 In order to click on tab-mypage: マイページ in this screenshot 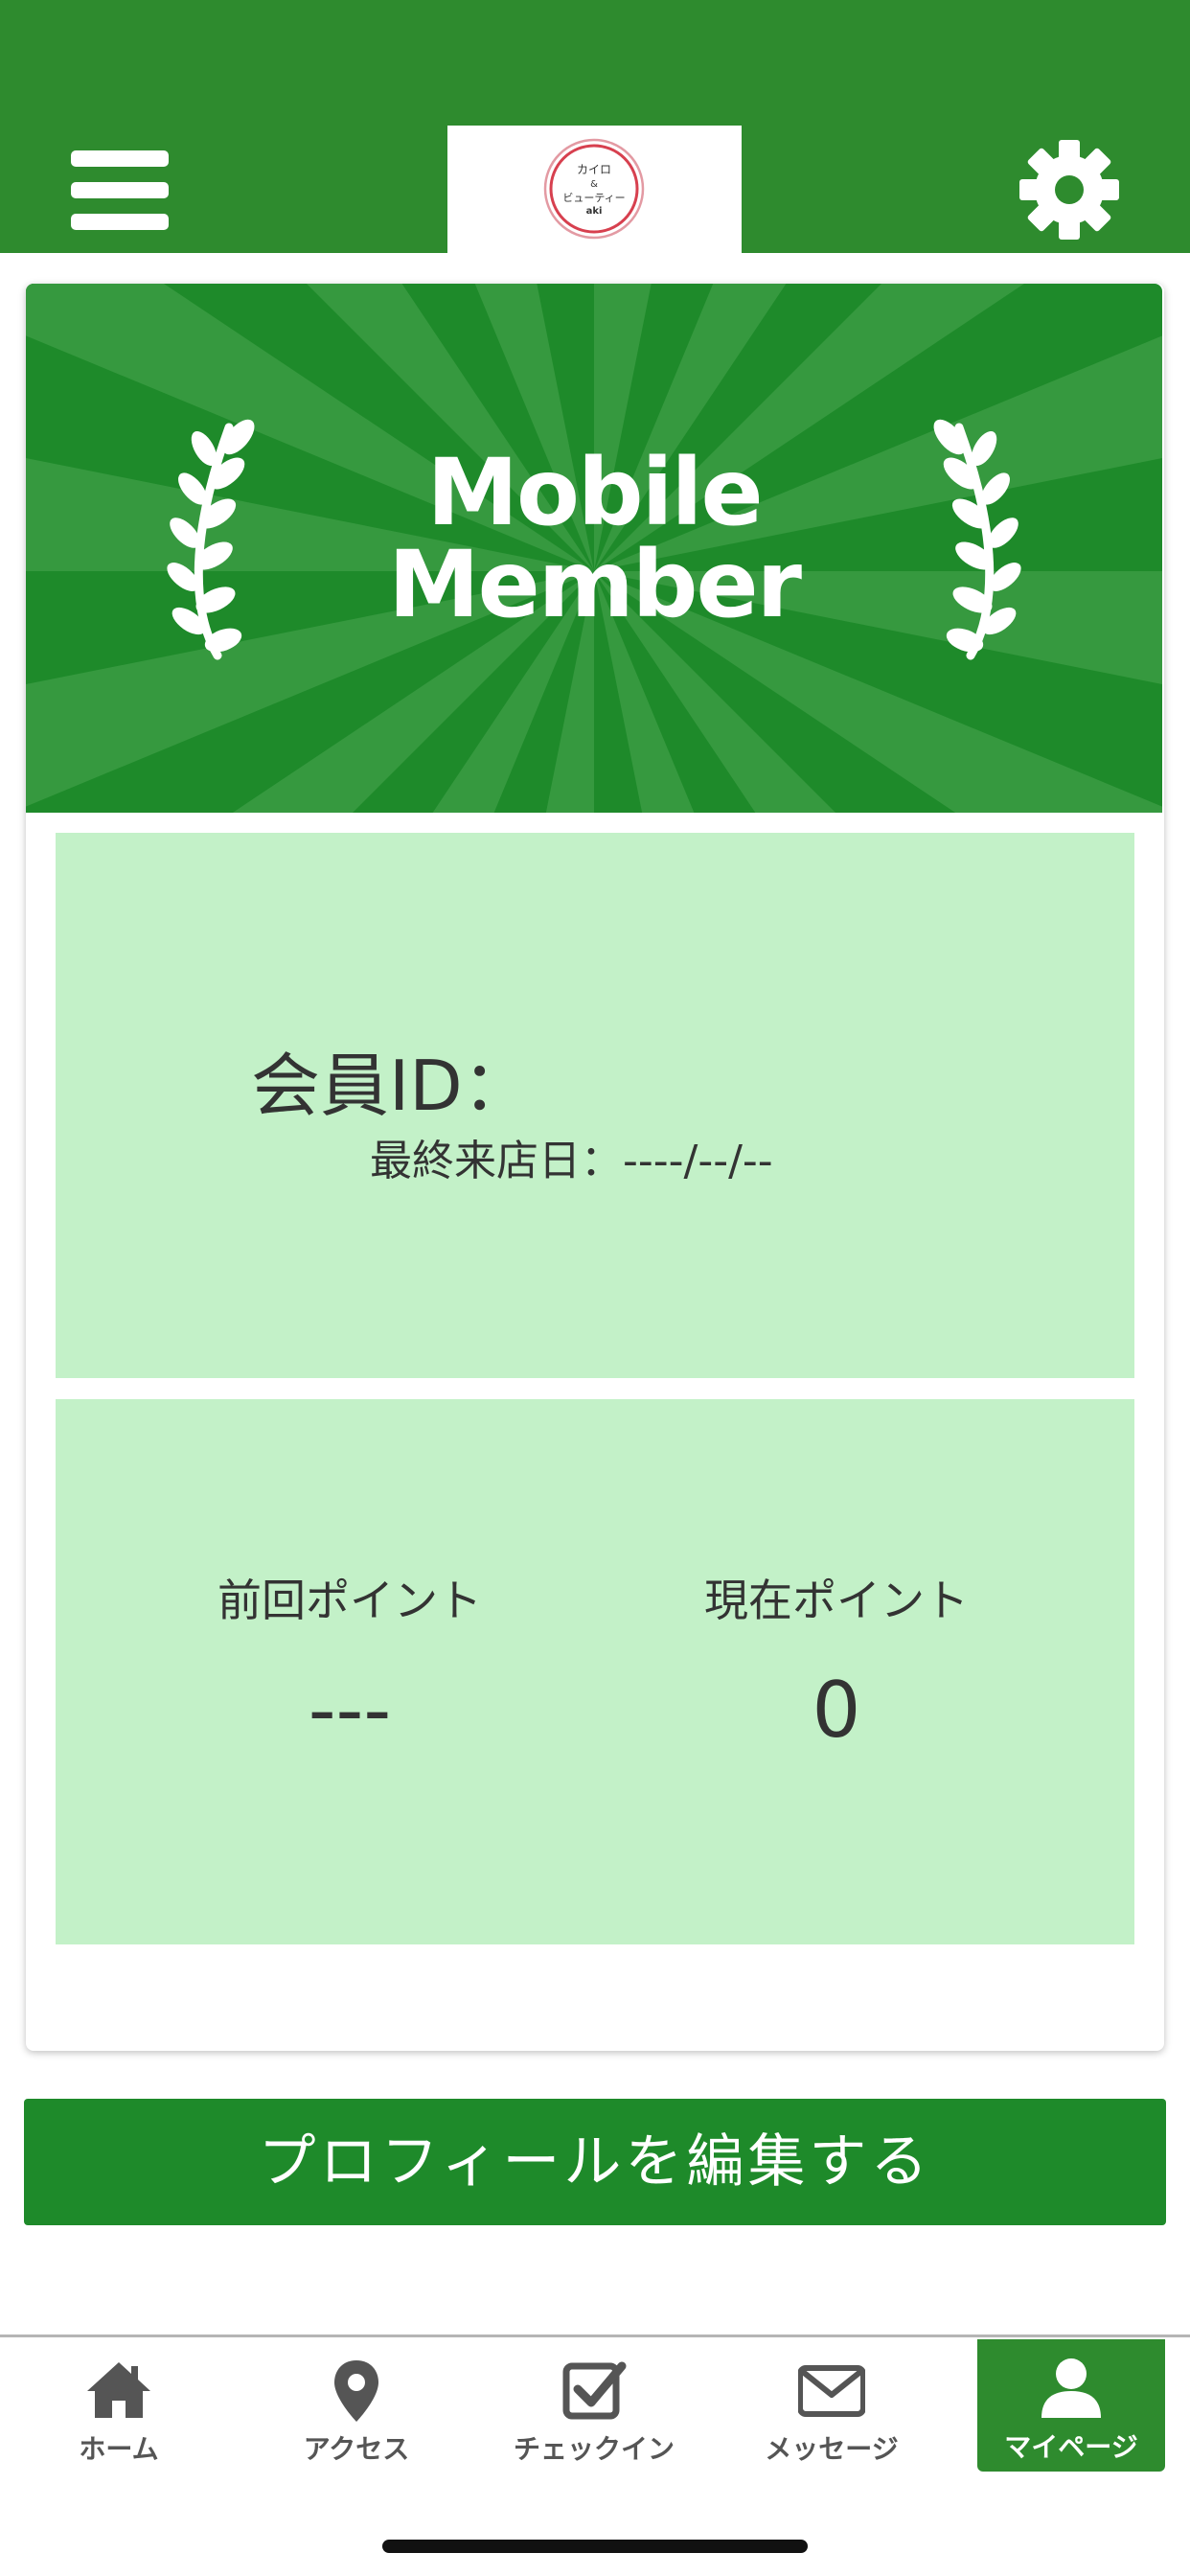, I will do `click(1071, 2405)`.